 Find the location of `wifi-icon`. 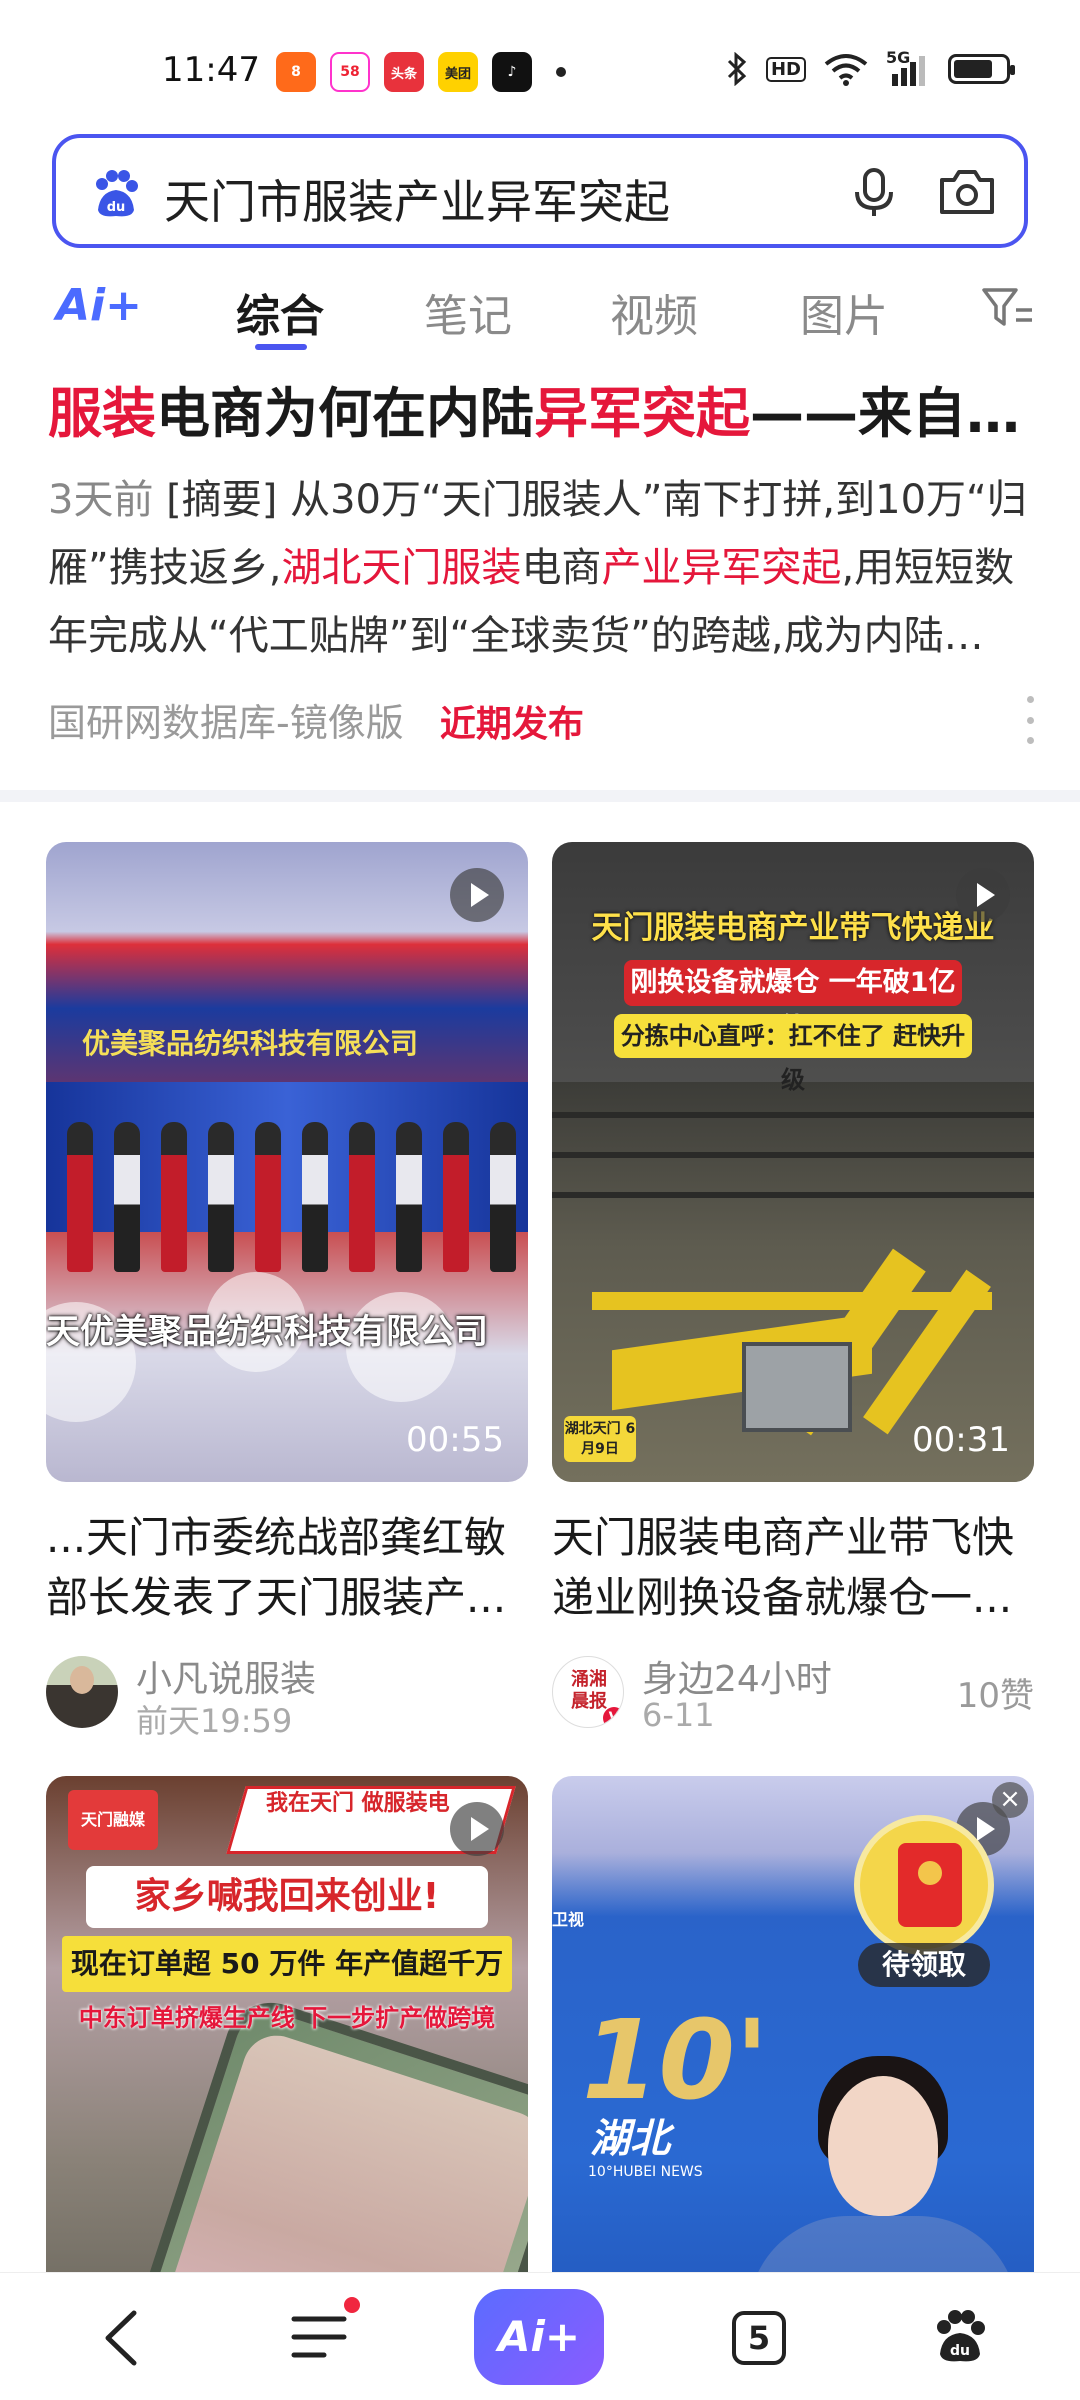

wifi-icon is located at coordinates (846, 70).